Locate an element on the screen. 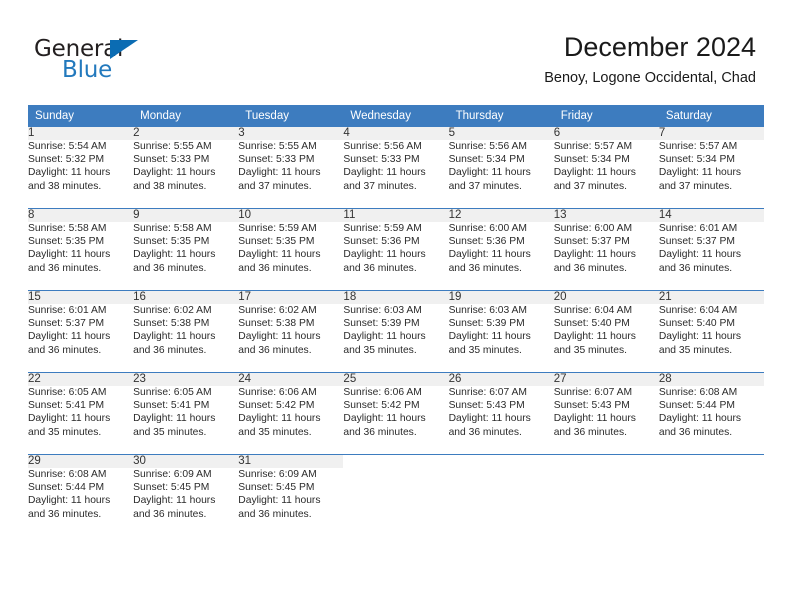 The height and width of the screenshot is (612, 792). day-number: 14 is located at coordinates (711, 215).